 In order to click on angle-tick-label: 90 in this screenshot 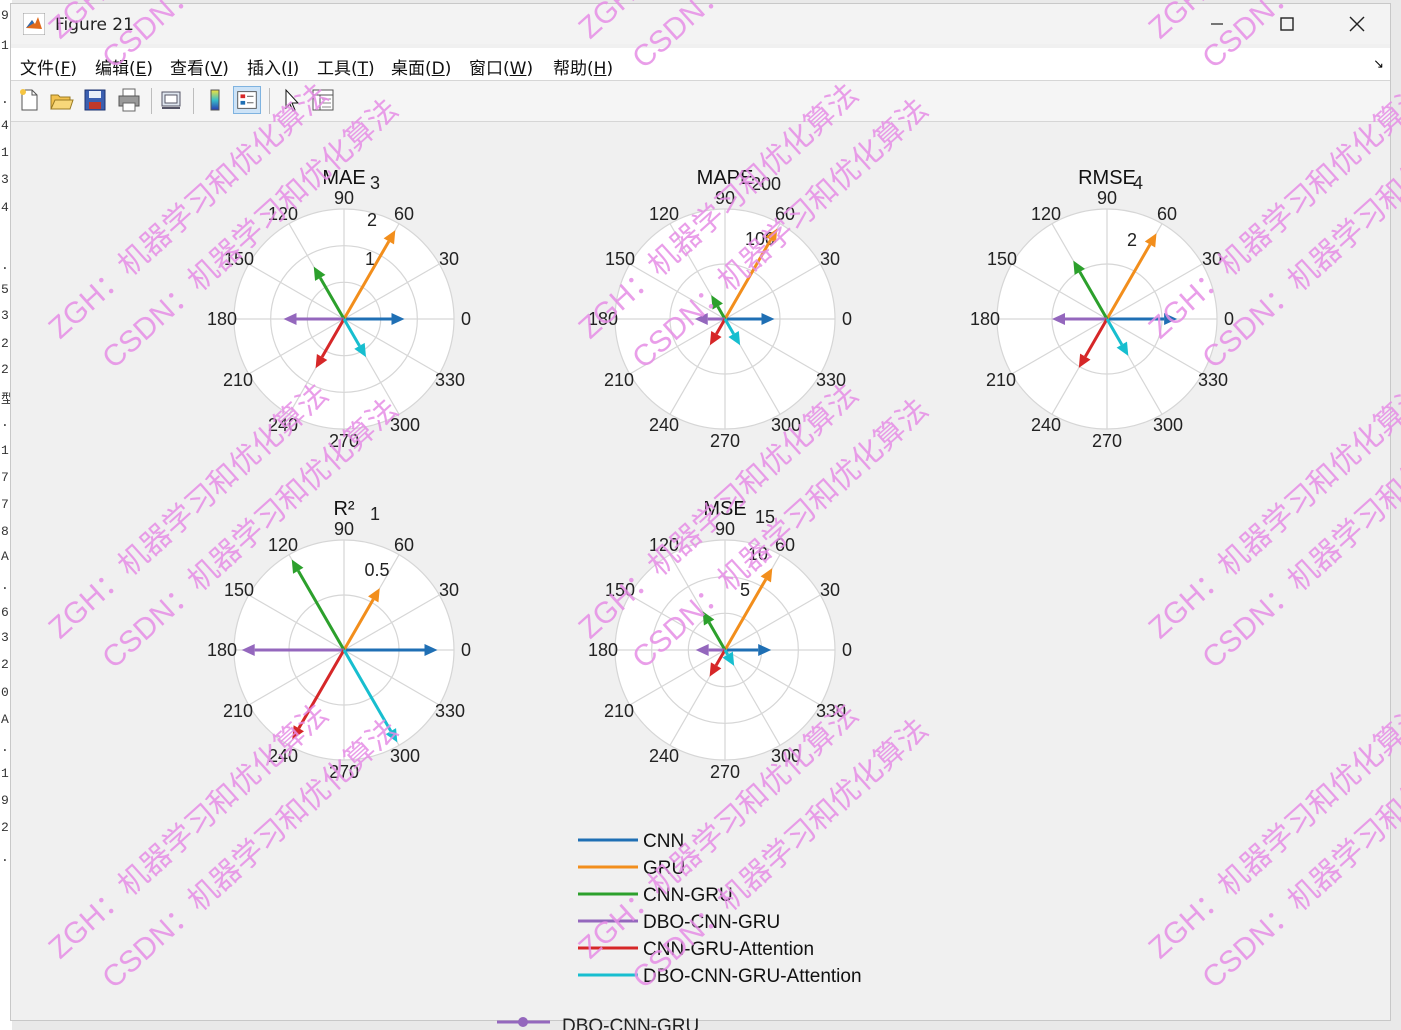, I will do `click(344, 529)`.